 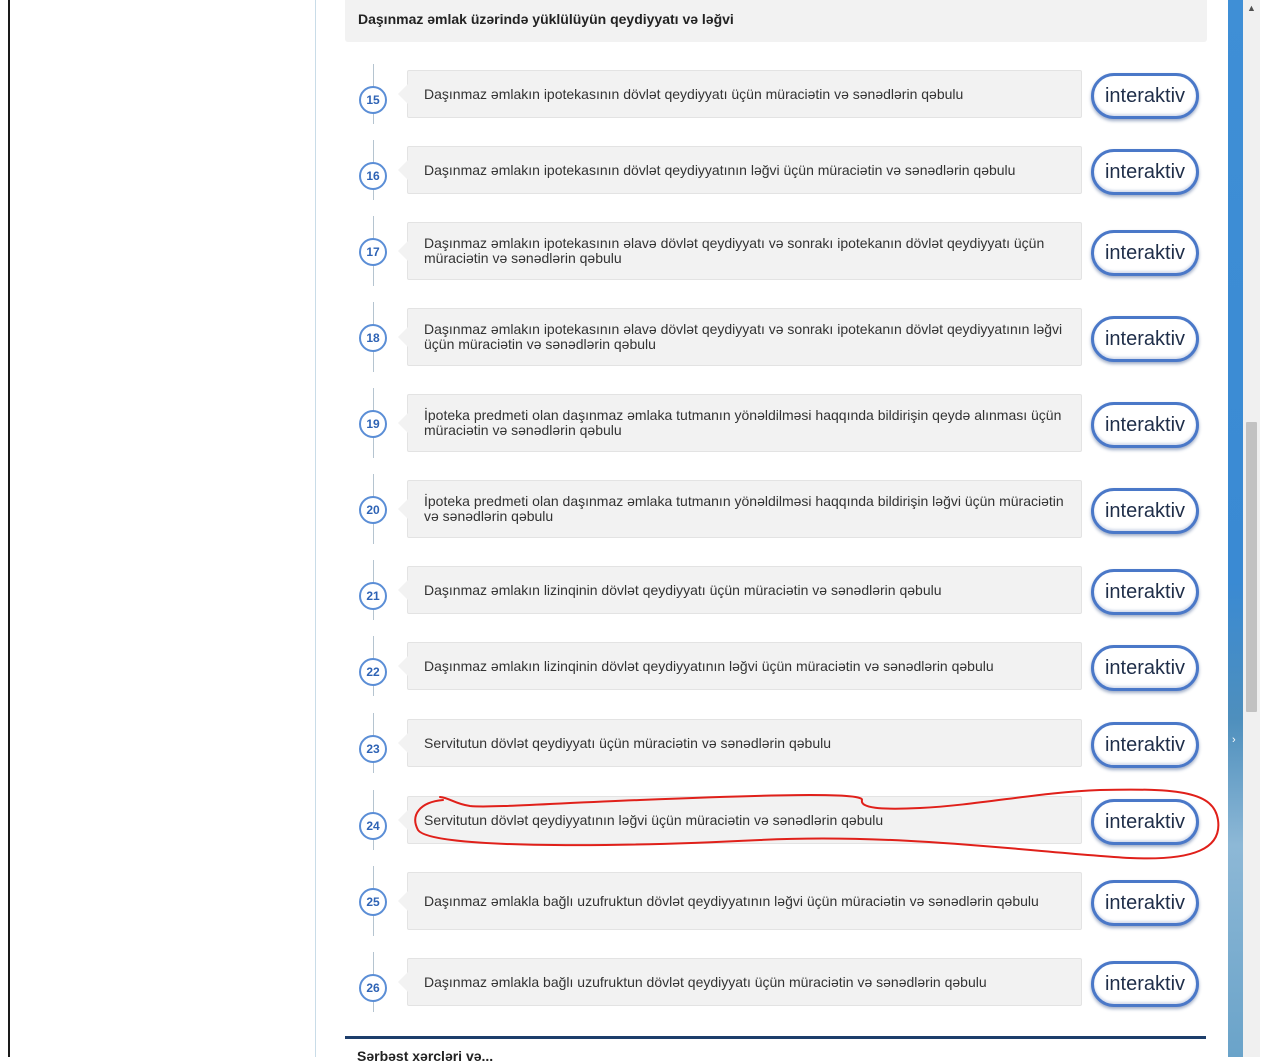 What do you see at coordinates (373, 176) in the screenshot?
I see `item-number-badge: 16` at bounding box center [373, 176].